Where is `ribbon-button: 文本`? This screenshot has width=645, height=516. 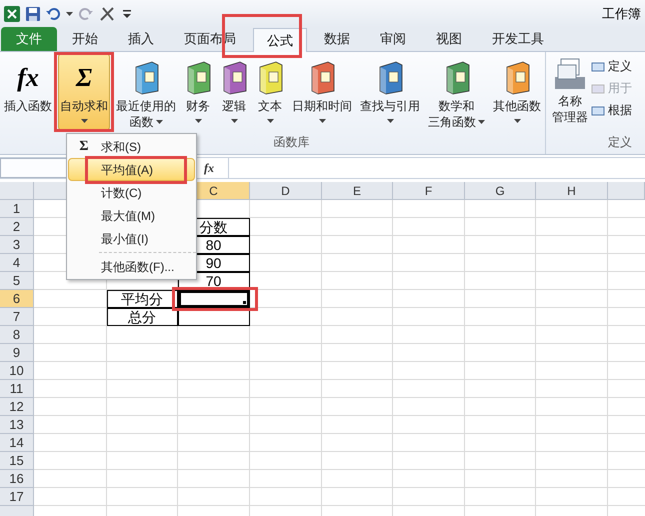
ribbon-button: 文本 is located at coordinates (270, 92).